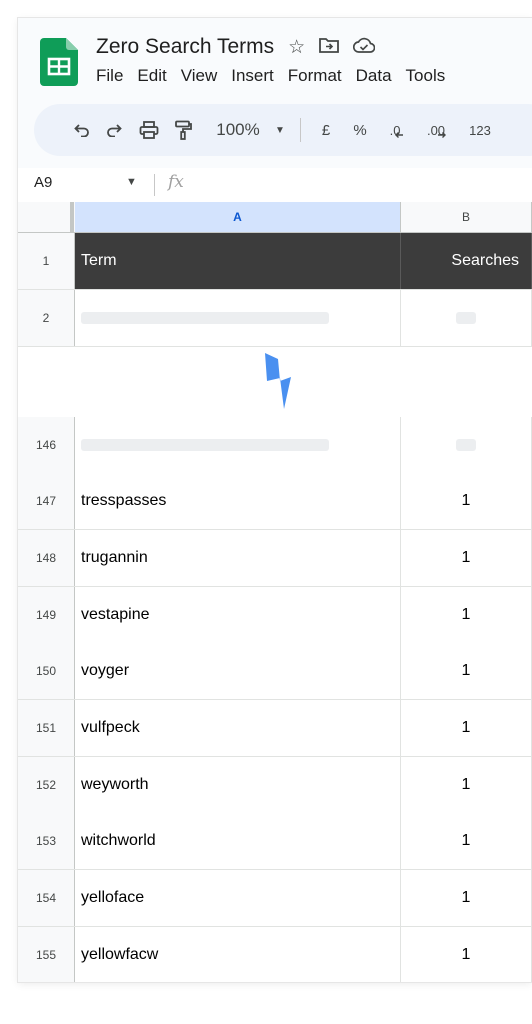 This screenshot has width=532, height=1024. Describe the element at coordinates (238, 615) in the screenshot. I see `cell-term: vestapine` at that location.